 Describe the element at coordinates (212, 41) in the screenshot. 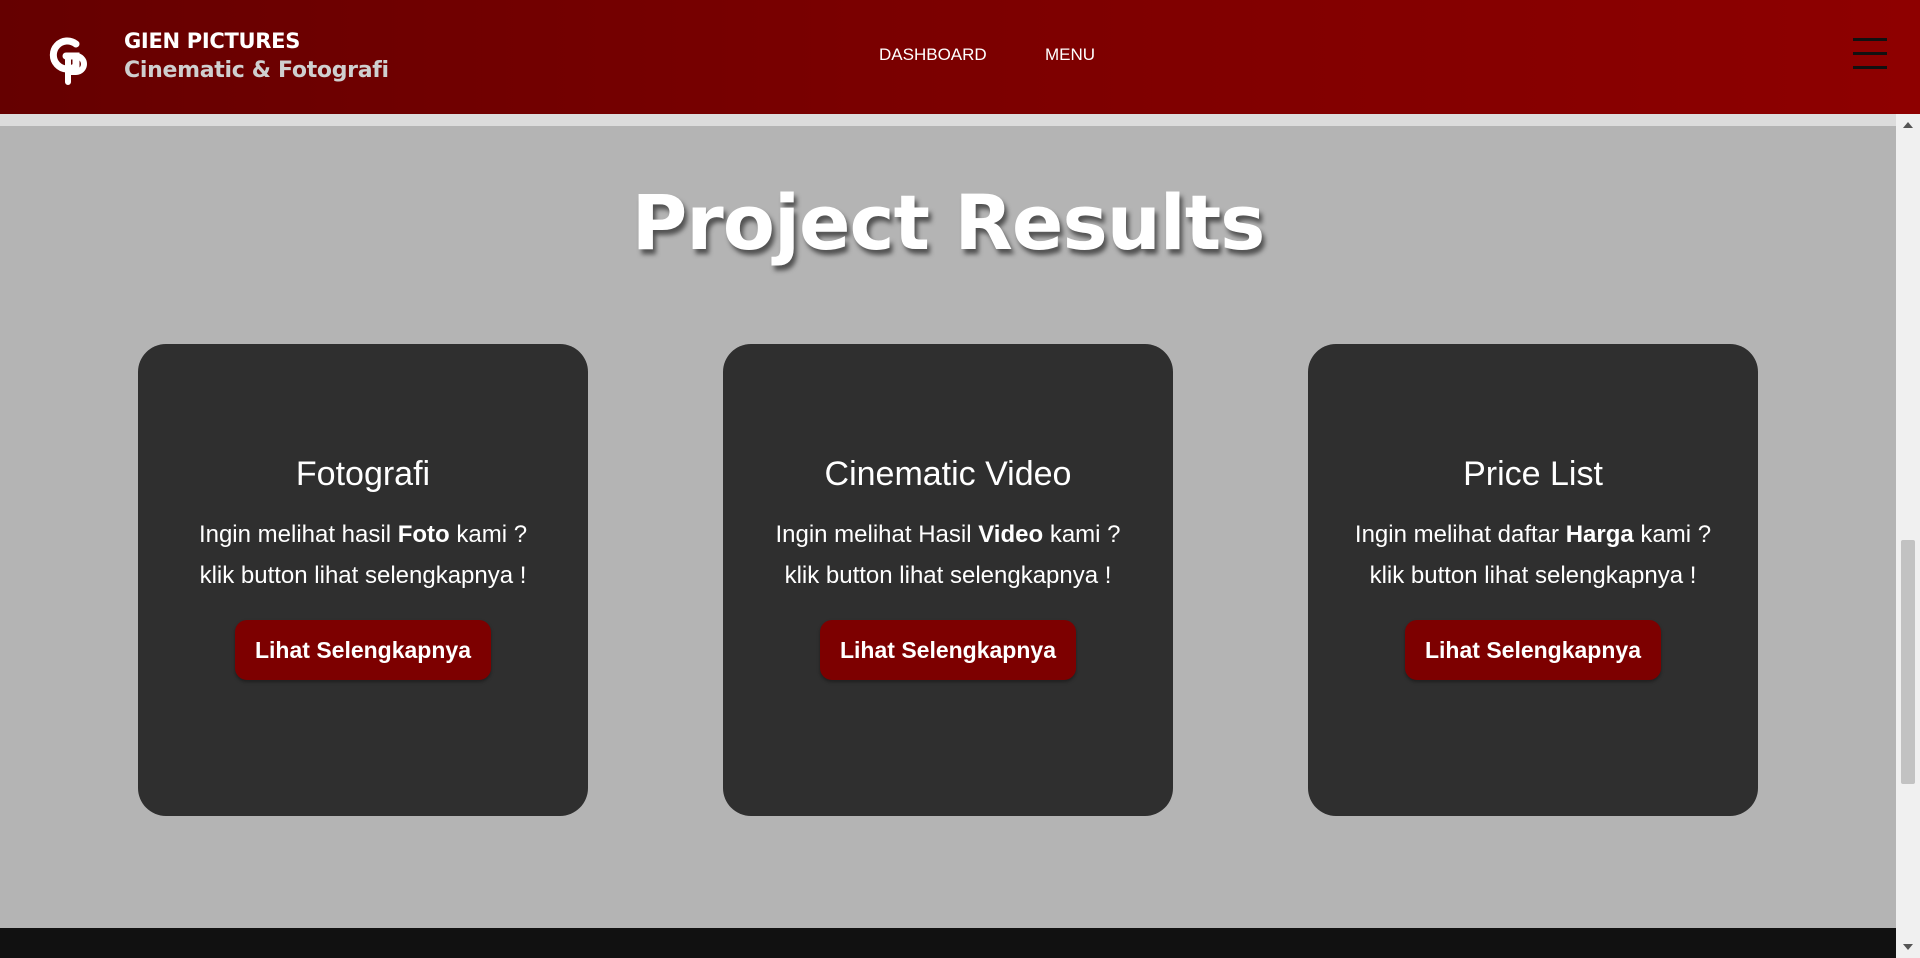

I see `brand-name: GIEN PICTURES` at that location.